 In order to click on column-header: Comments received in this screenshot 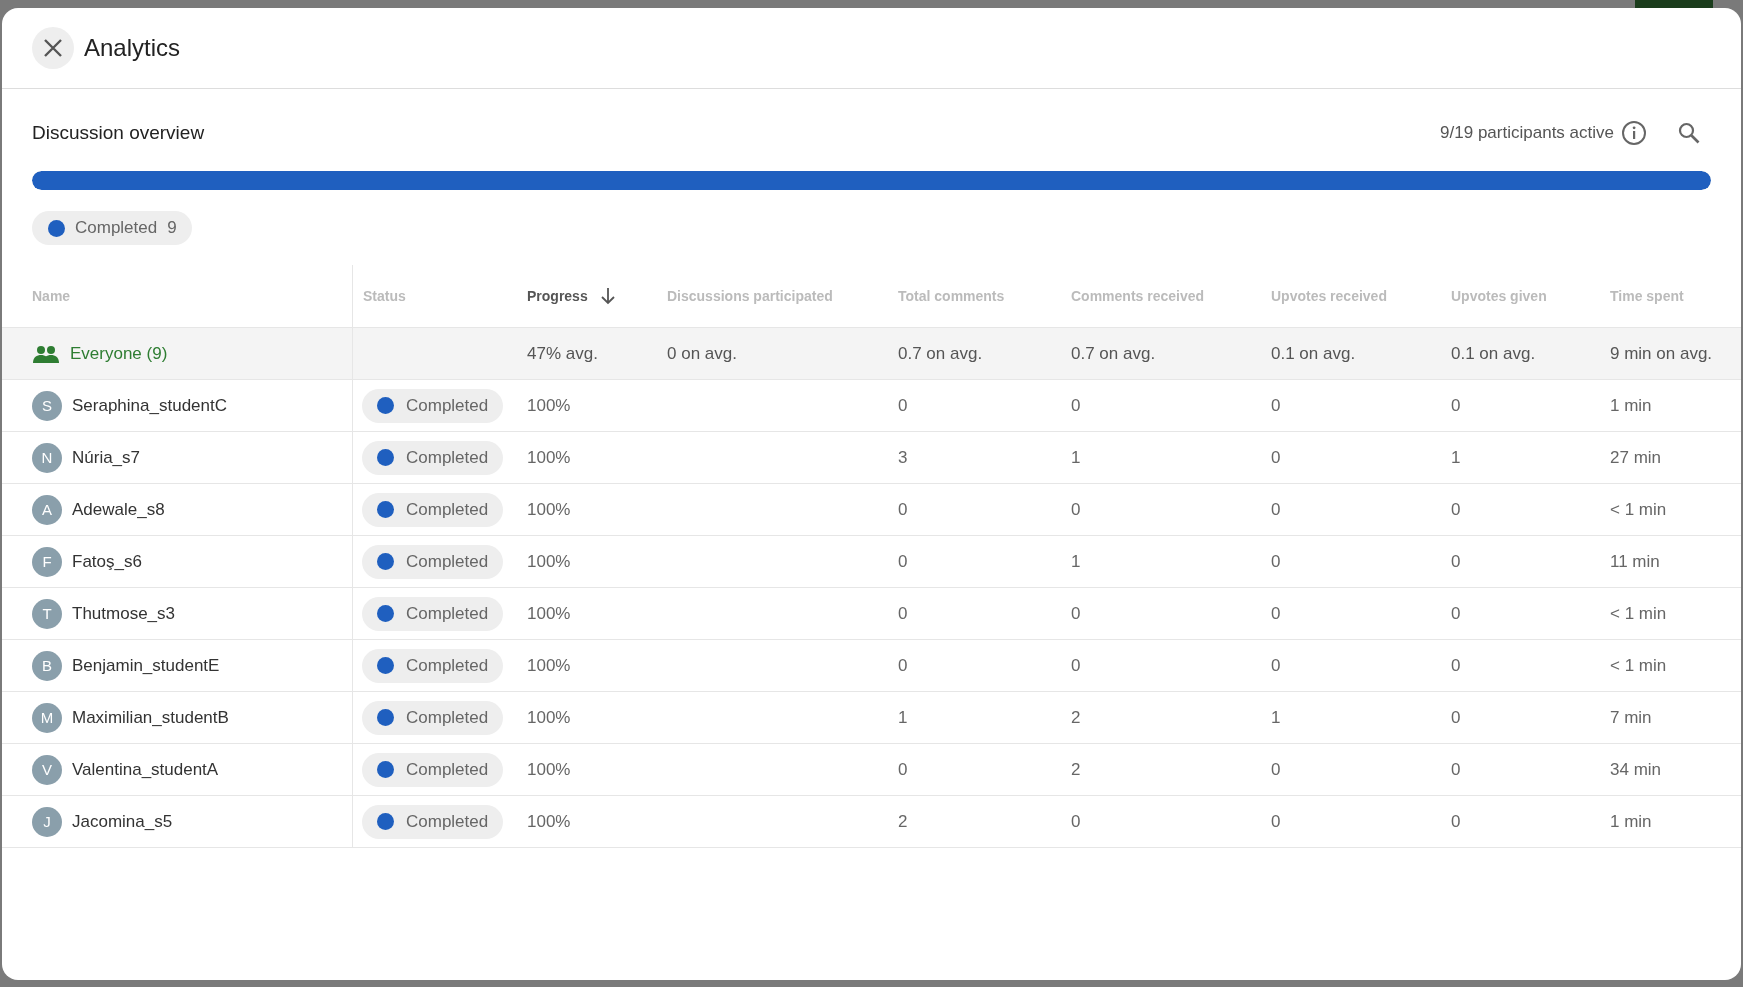, I will do `click(1138, 296)`.